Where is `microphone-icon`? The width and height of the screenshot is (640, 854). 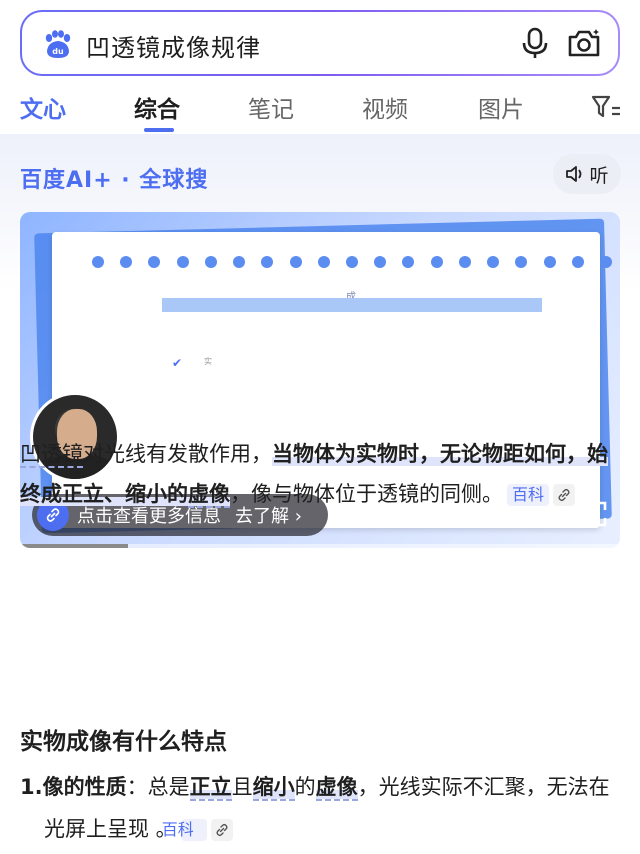
microphone-icon is located at coordinates (535, 43).